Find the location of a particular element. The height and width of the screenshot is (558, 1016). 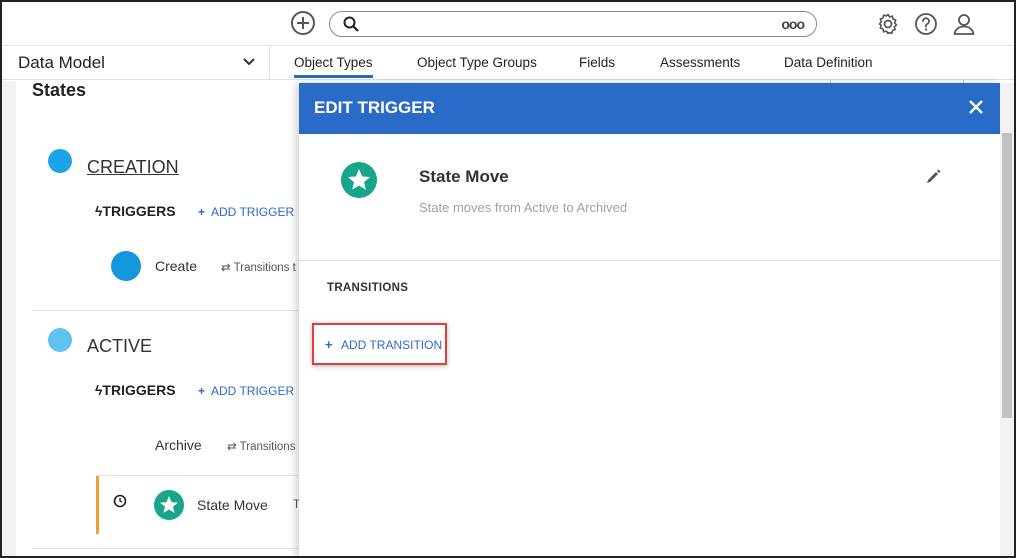

panel-header: EDIT TRIGGER is located at coordinates (649, 108).